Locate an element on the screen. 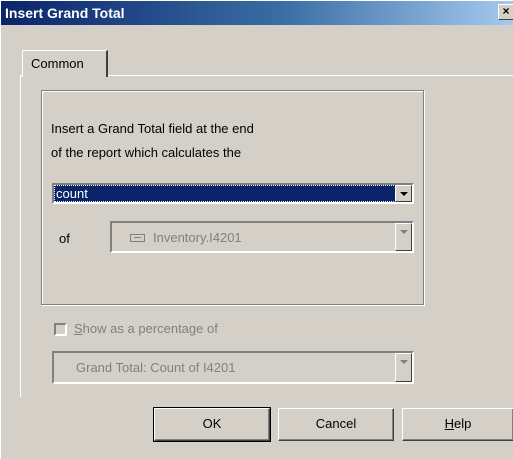 Image resolution: width=513 pixels, height=459 pixels. percentage-label-mnemonic: S is located at coordinates (78, 328).